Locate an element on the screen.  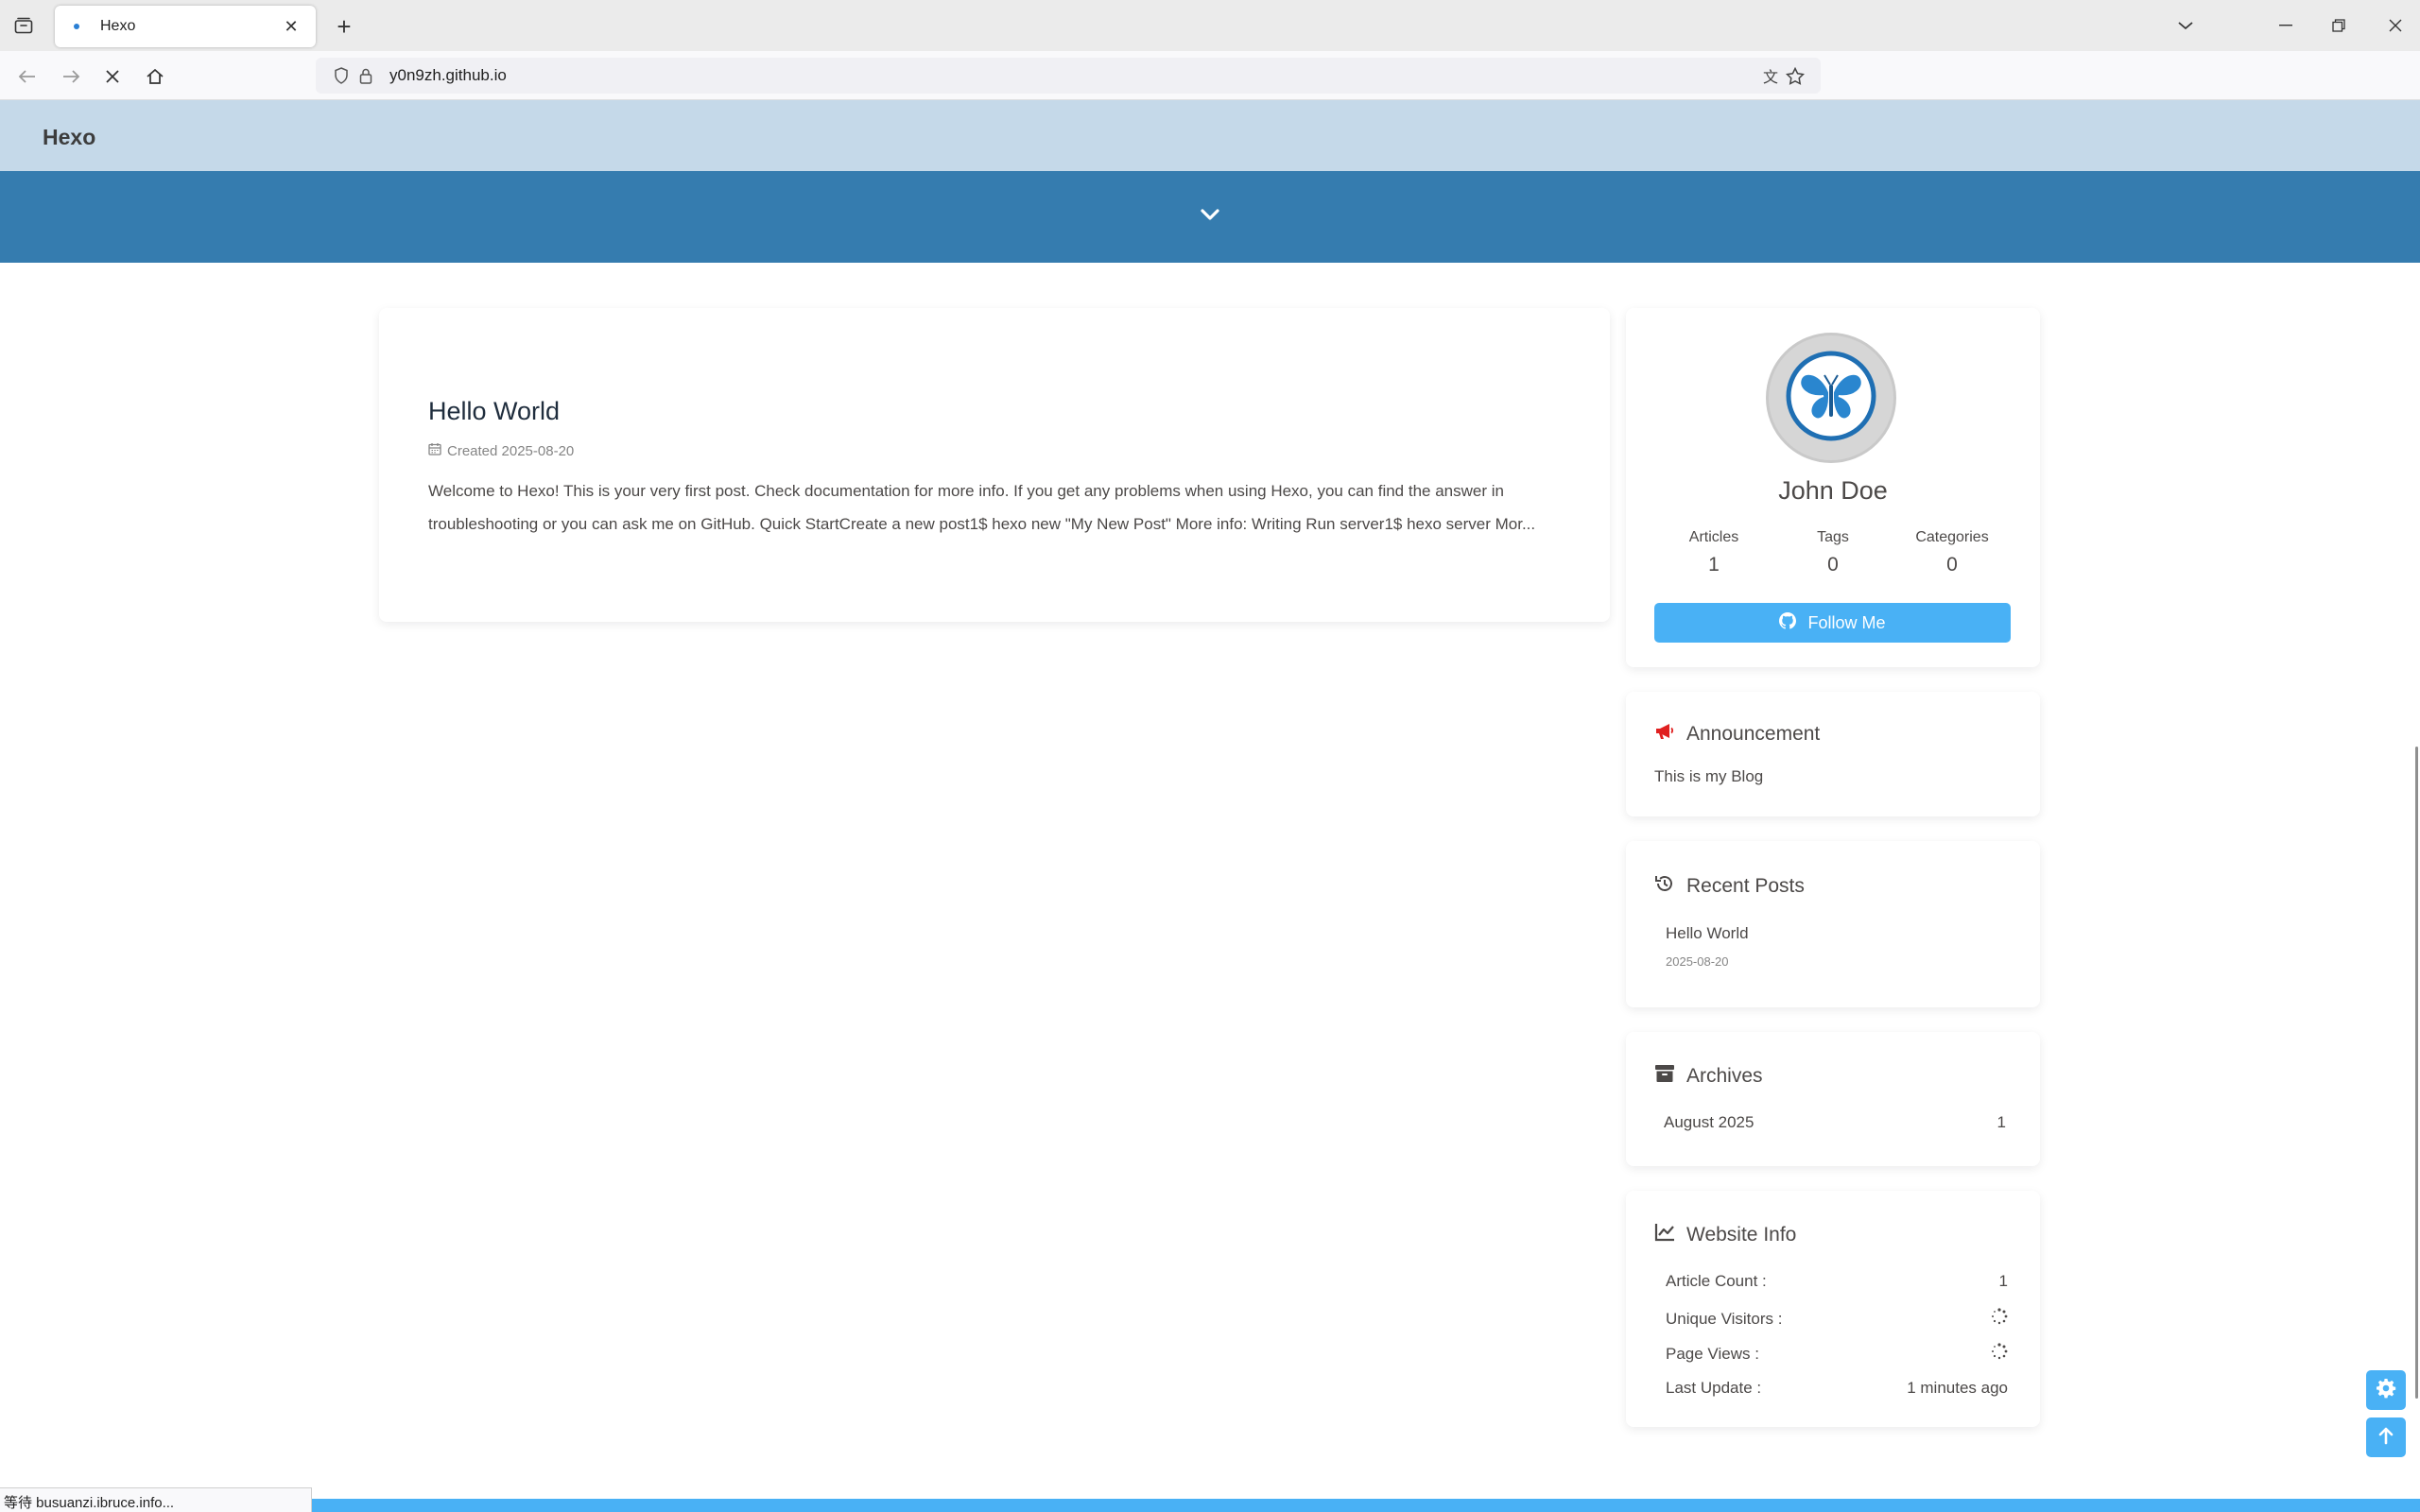
info-value: 1 minutes ago is located at coordinates (1957, 1388).